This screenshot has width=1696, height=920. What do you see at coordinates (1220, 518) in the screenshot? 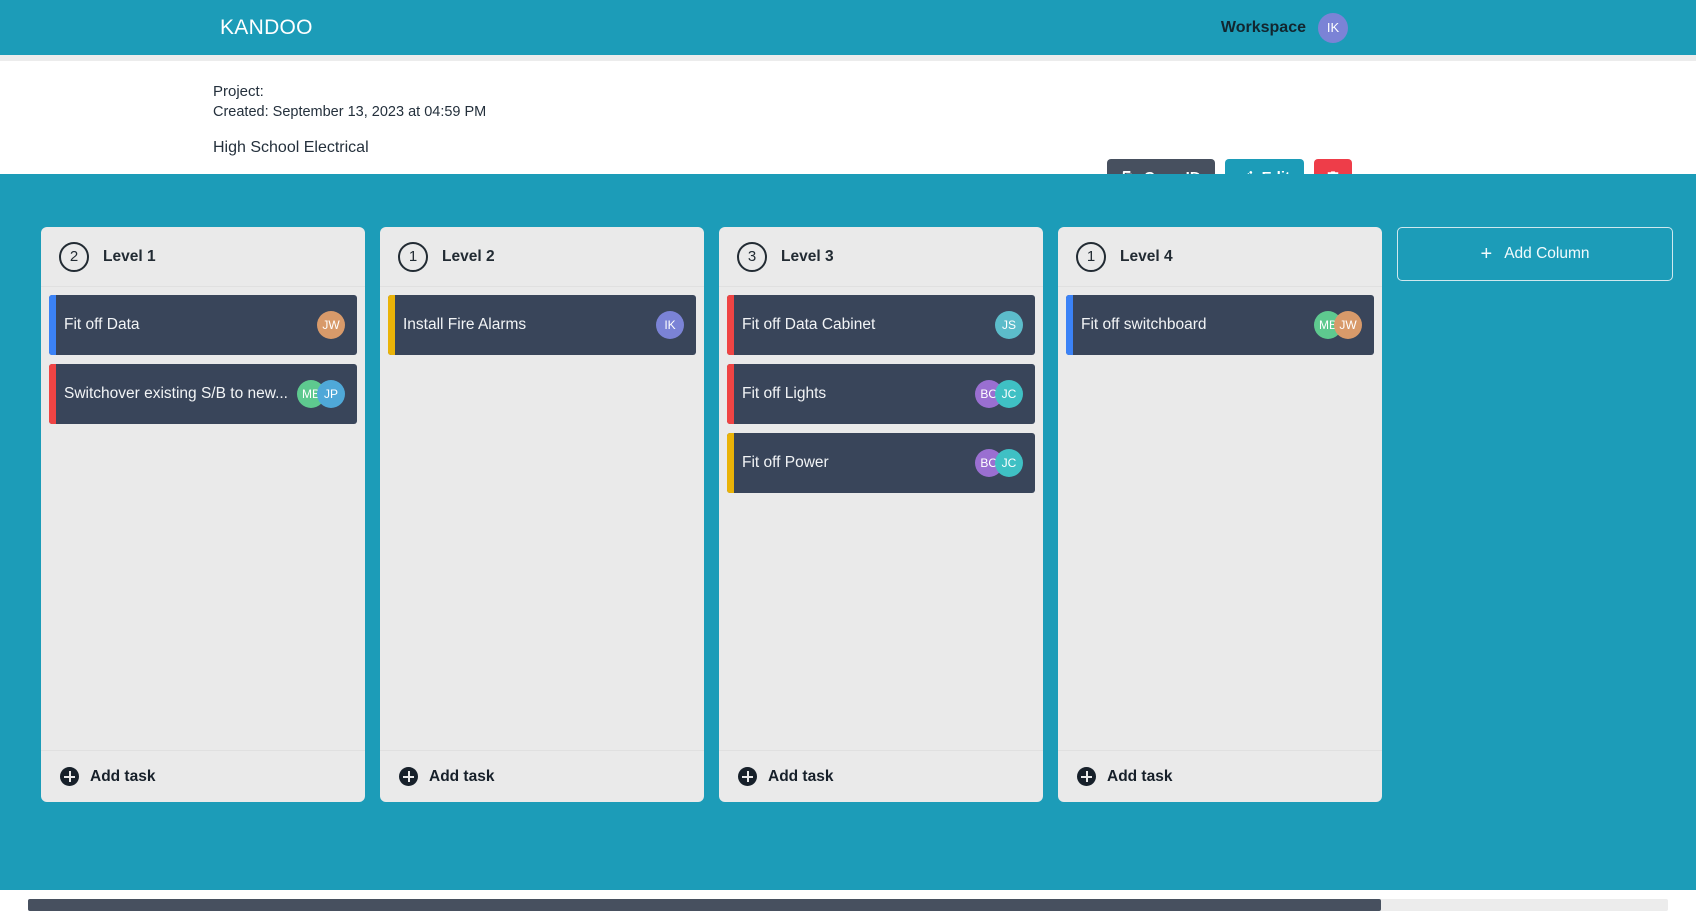
I see `column-task-list: Fit off switchboard MB JW` at bounding box center [1220, 518].